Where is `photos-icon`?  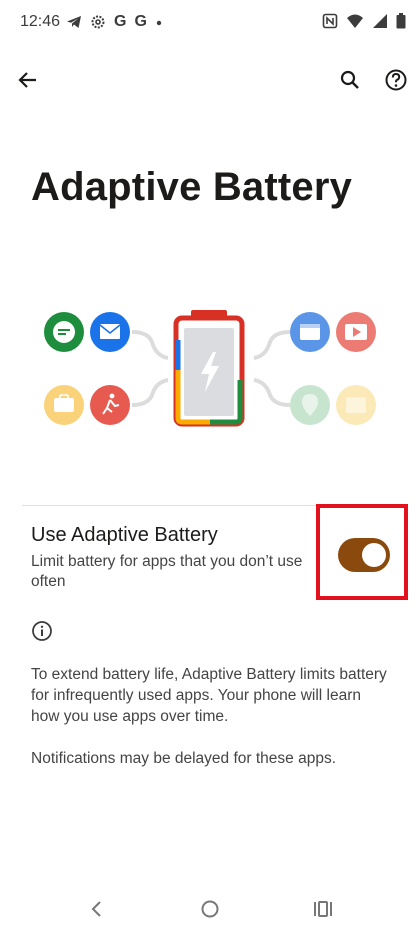
photos-icon is located at coordinates (356, 405).